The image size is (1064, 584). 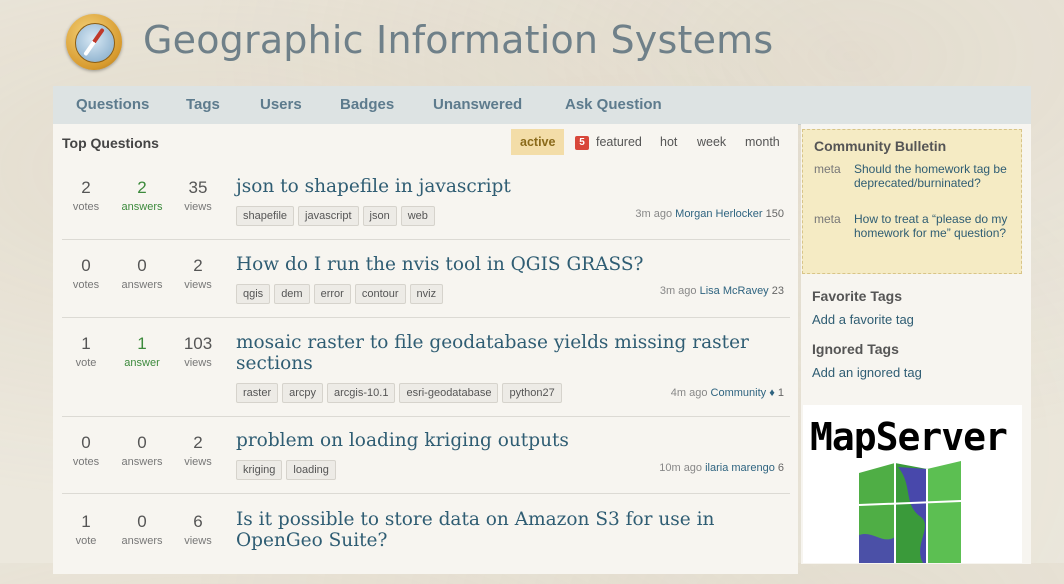 What do you see at coordinates (538, 142) in the screenshot?
I see `tab-active: active` at bounding box center [538, 142].